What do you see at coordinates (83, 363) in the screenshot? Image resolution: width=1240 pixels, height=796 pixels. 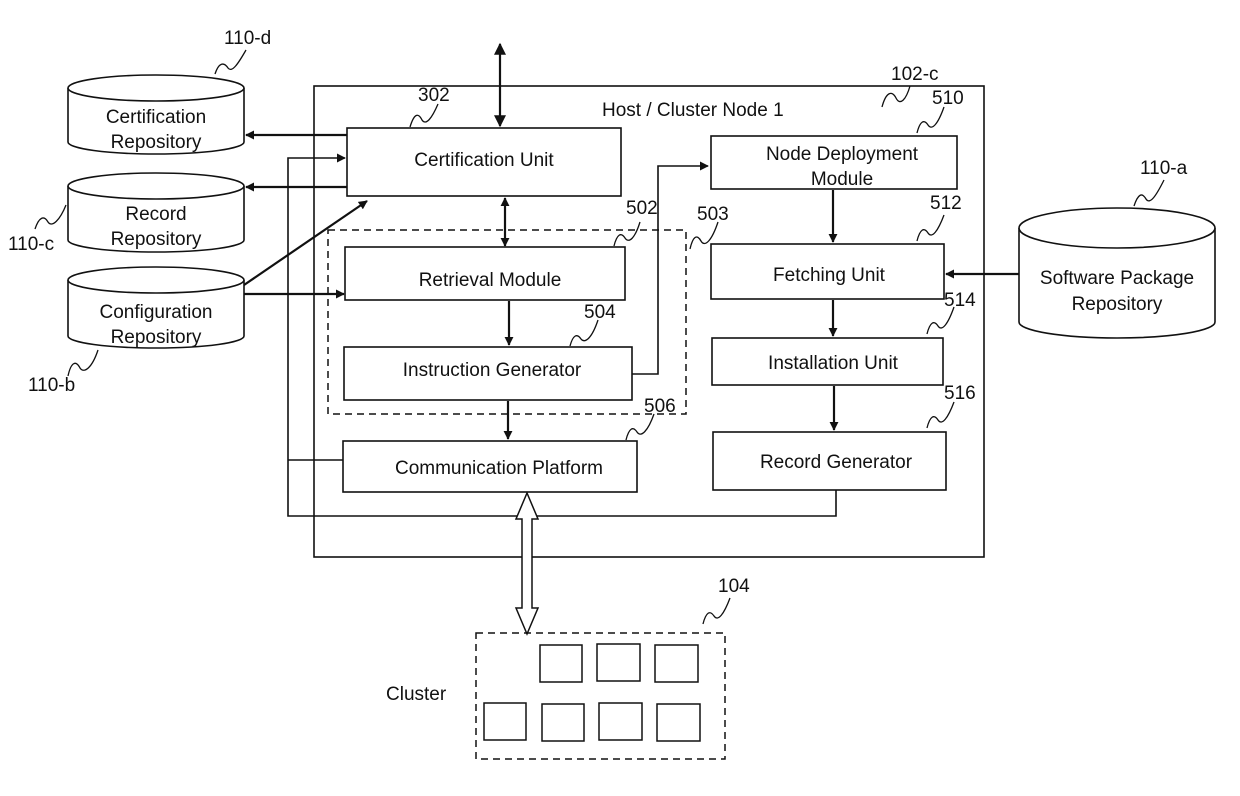 I see `configuration-repository-ref-leader` at bounding box center [83, 363].